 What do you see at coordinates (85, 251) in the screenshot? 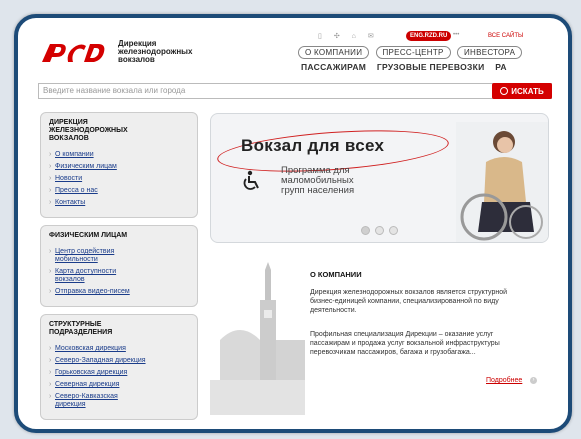
I see `link-line: Центр содействия` at bounding box center [85, 251].